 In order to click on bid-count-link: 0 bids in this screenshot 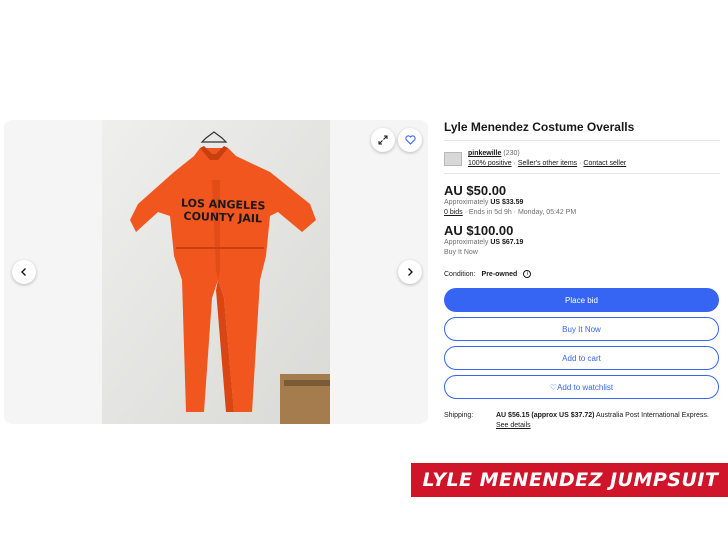, I will do `click(453, 212)`.